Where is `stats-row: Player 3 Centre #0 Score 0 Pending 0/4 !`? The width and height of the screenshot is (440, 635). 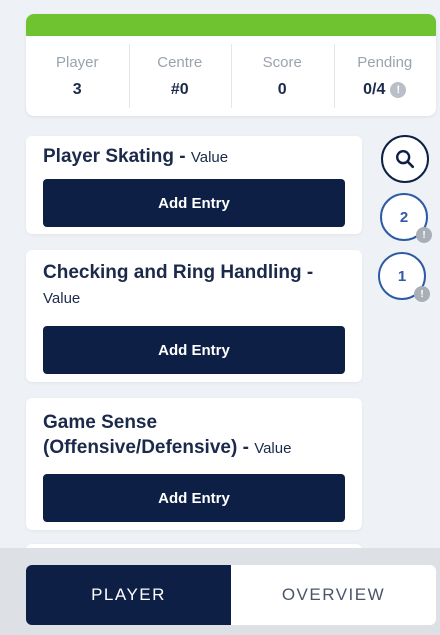
stats-row: Player 3 Centre #0 Score 0 Pending 0/4 ! is located at coordinates (231, 76).